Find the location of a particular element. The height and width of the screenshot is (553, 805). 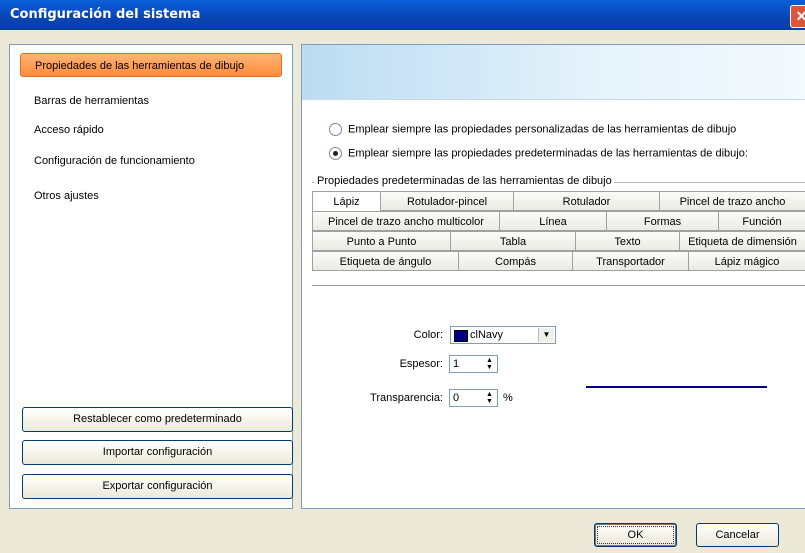

tab-punto-a-punto: Punto a Punto is located at coordinates (381, 241).